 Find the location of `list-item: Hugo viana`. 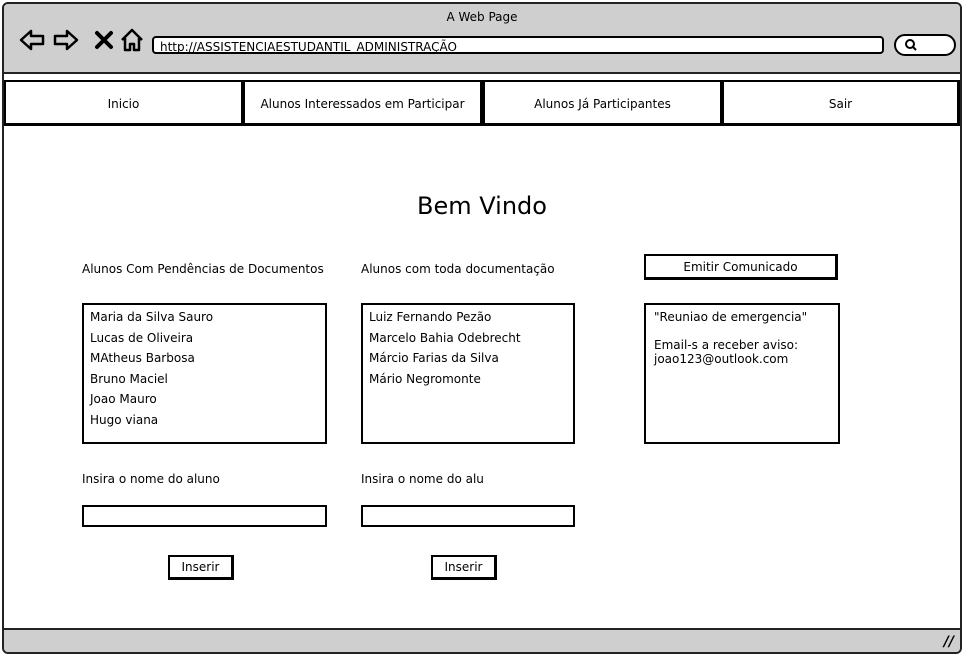

list-item: Hugo viana is located at coordinates (204, 420).